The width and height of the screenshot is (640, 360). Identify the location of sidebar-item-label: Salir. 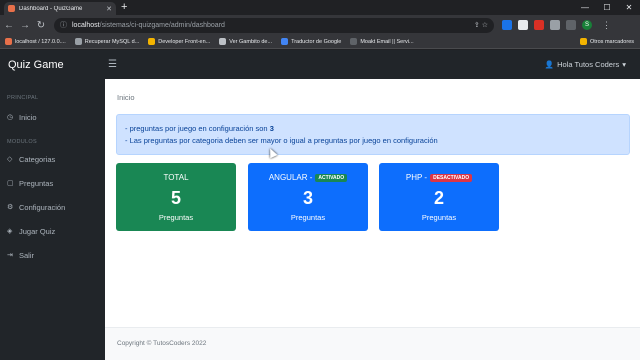
(27, 255).